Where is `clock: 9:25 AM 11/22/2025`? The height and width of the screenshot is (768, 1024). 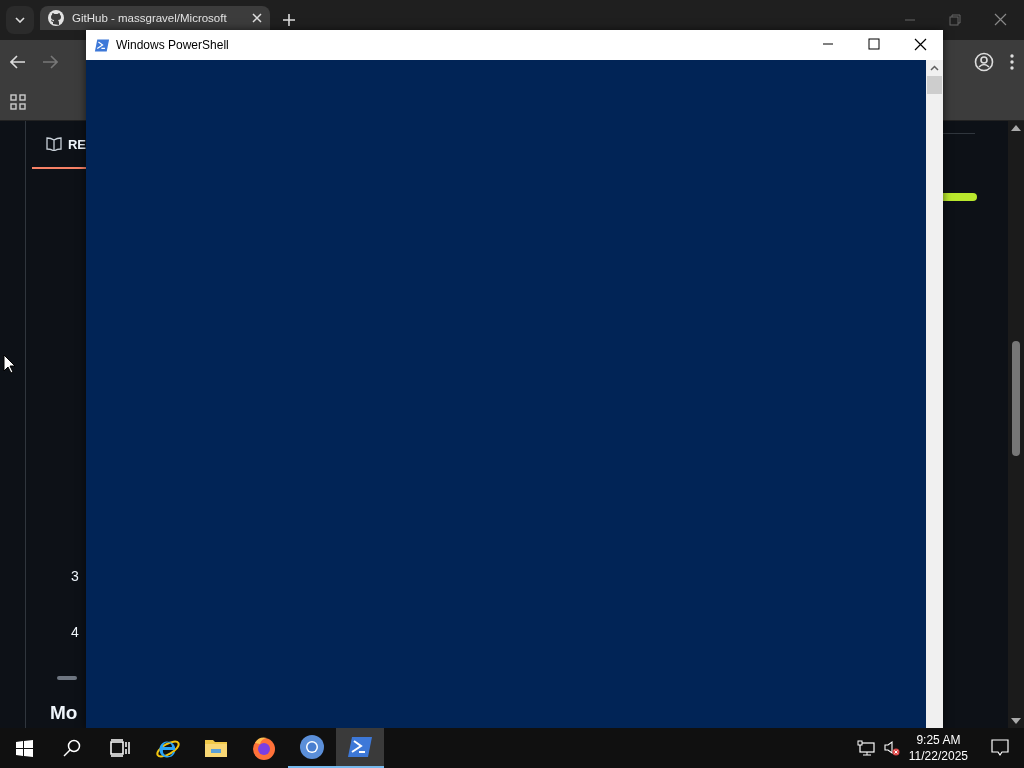
clock: 9:25 AM 11/22/2025 is located at coordinates (938, 748).